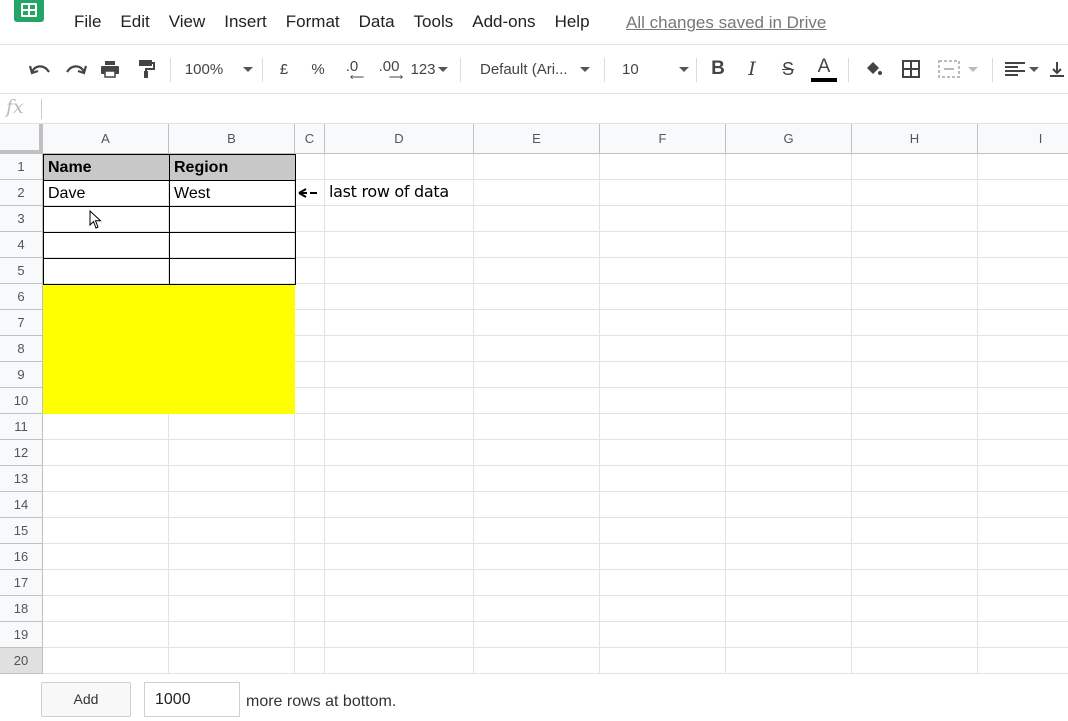  I want to click on formula-divider, so click(41, 109).